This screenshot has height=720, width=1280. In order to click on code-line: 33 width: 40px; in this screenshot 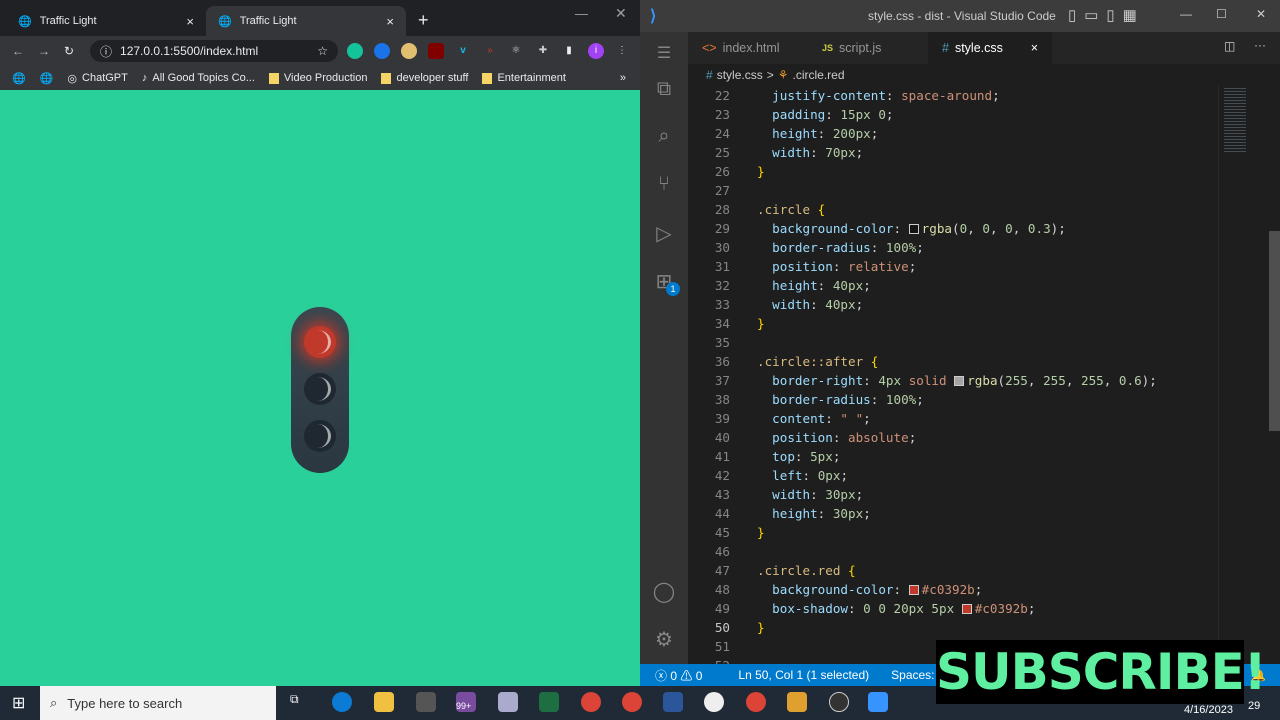, I will do `click(953, 304)`.